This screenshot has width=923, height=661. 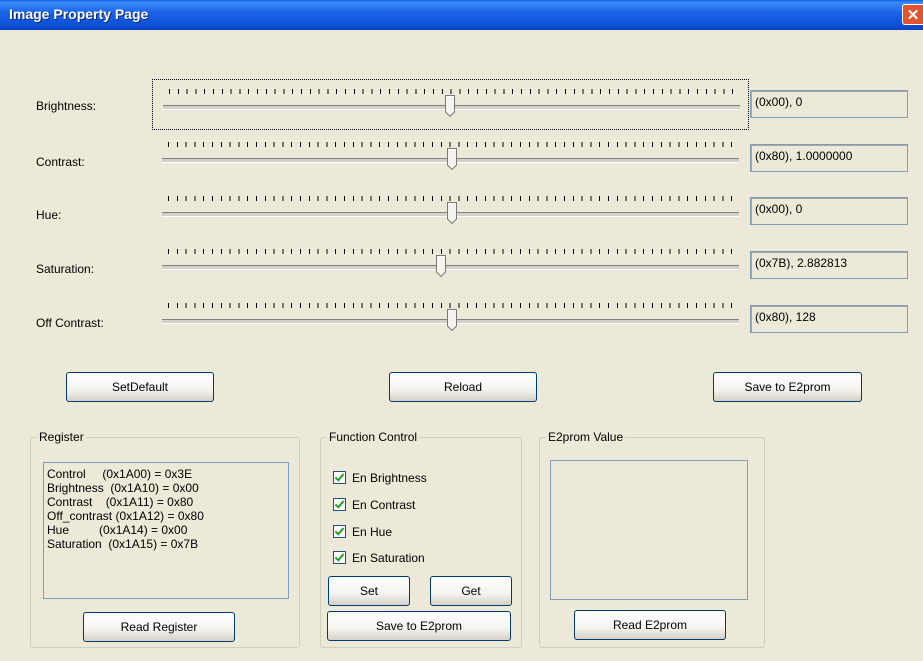 I want to click on close-icon: ✕, so click(x=913, y=15).